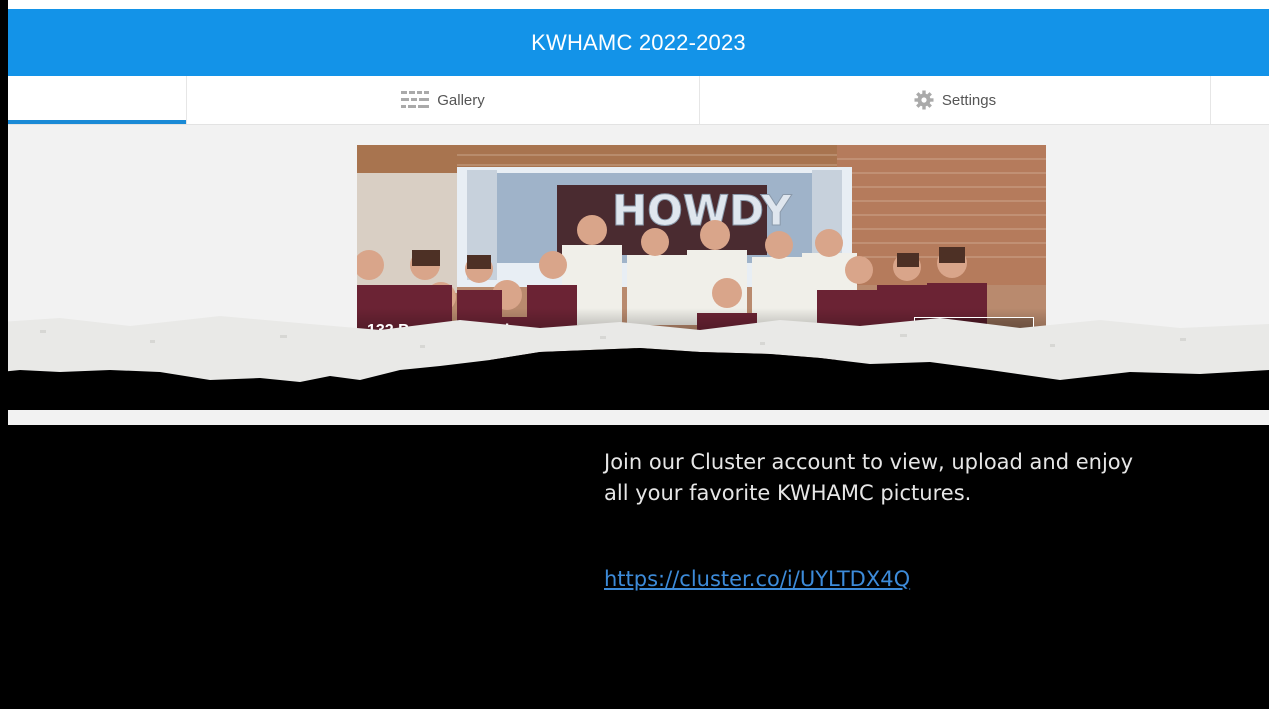  Describe the element at coordinates (461, 100) in the screenshot. I see `tab-gallery-label: Gallery` at that location.